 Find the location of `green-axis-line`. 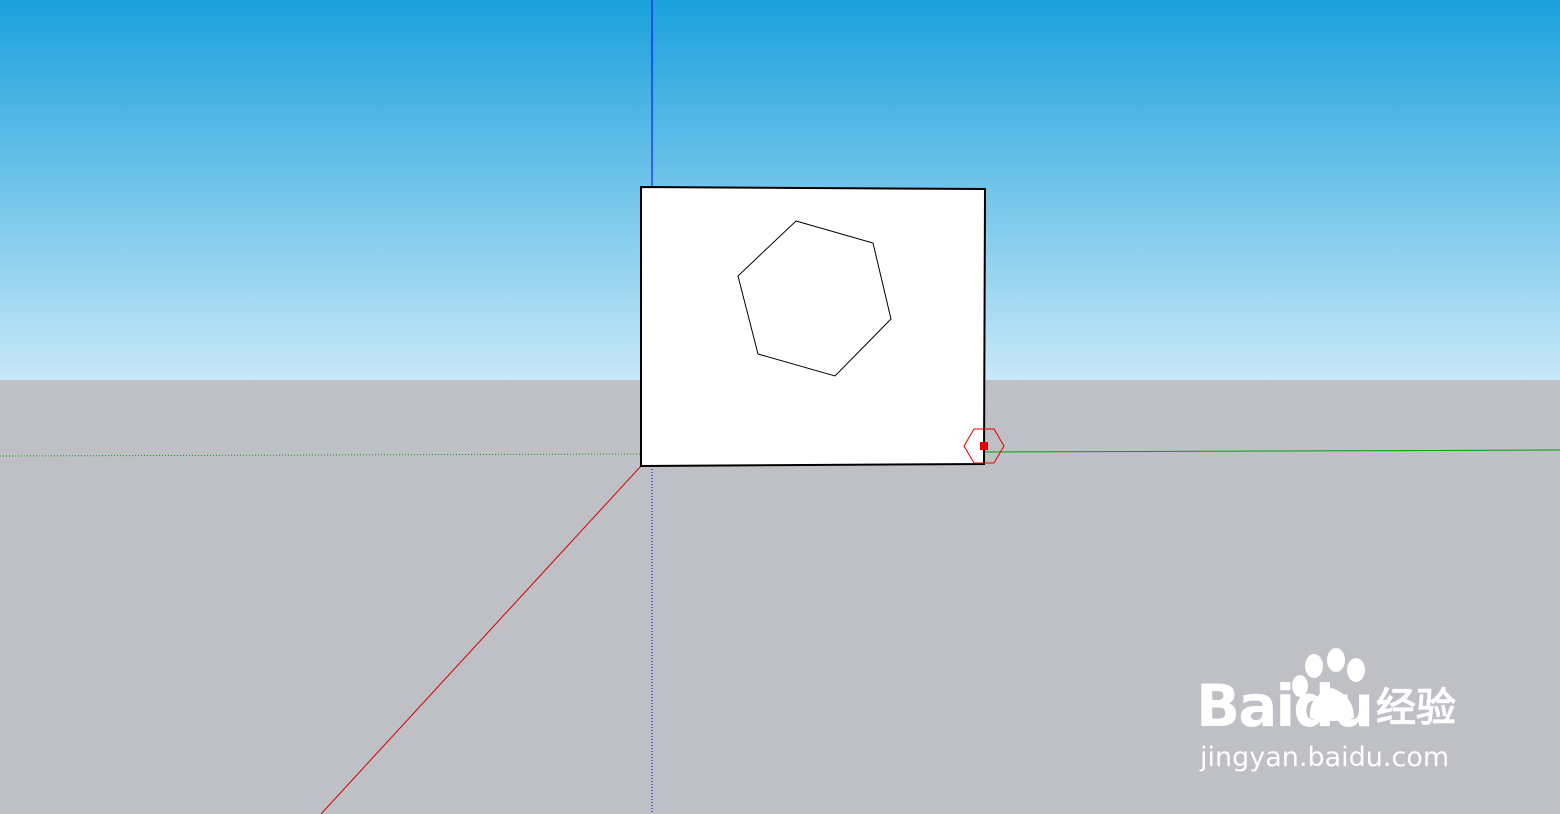

green-axis-line is located at coordinates (1272, 451).